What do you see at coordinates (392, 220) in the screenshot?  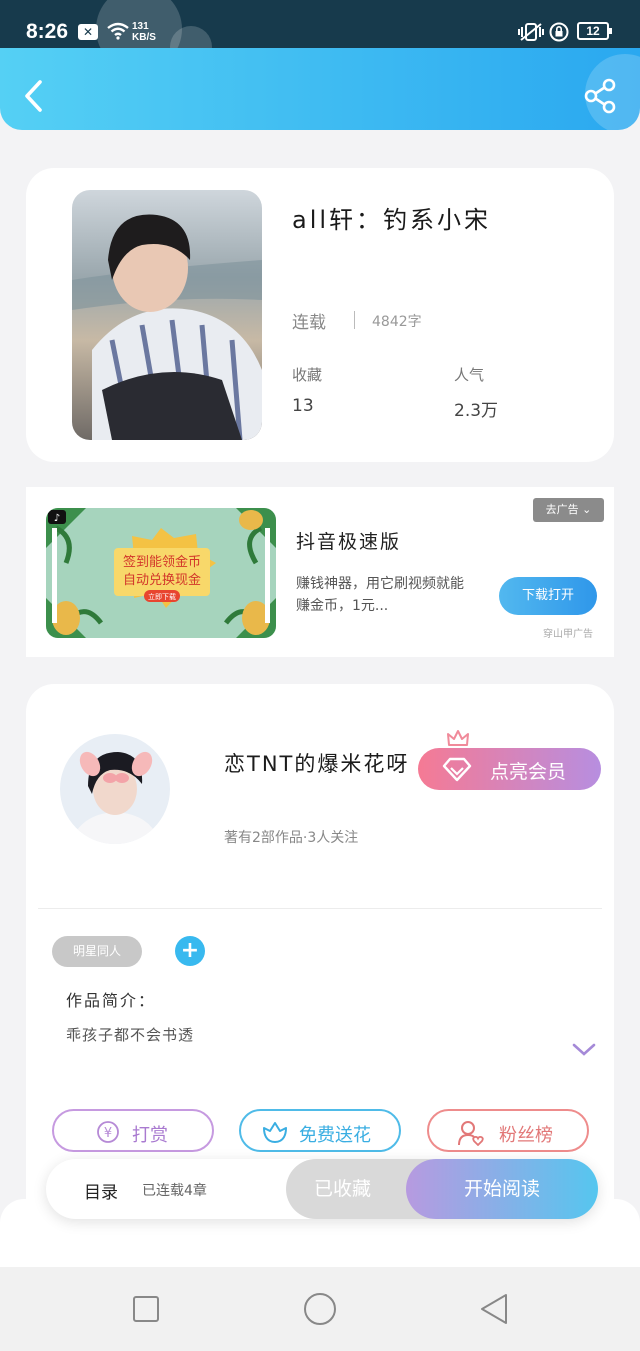 I see `book-title: all轩：钓系小宋` at bounding box center [392, 220].